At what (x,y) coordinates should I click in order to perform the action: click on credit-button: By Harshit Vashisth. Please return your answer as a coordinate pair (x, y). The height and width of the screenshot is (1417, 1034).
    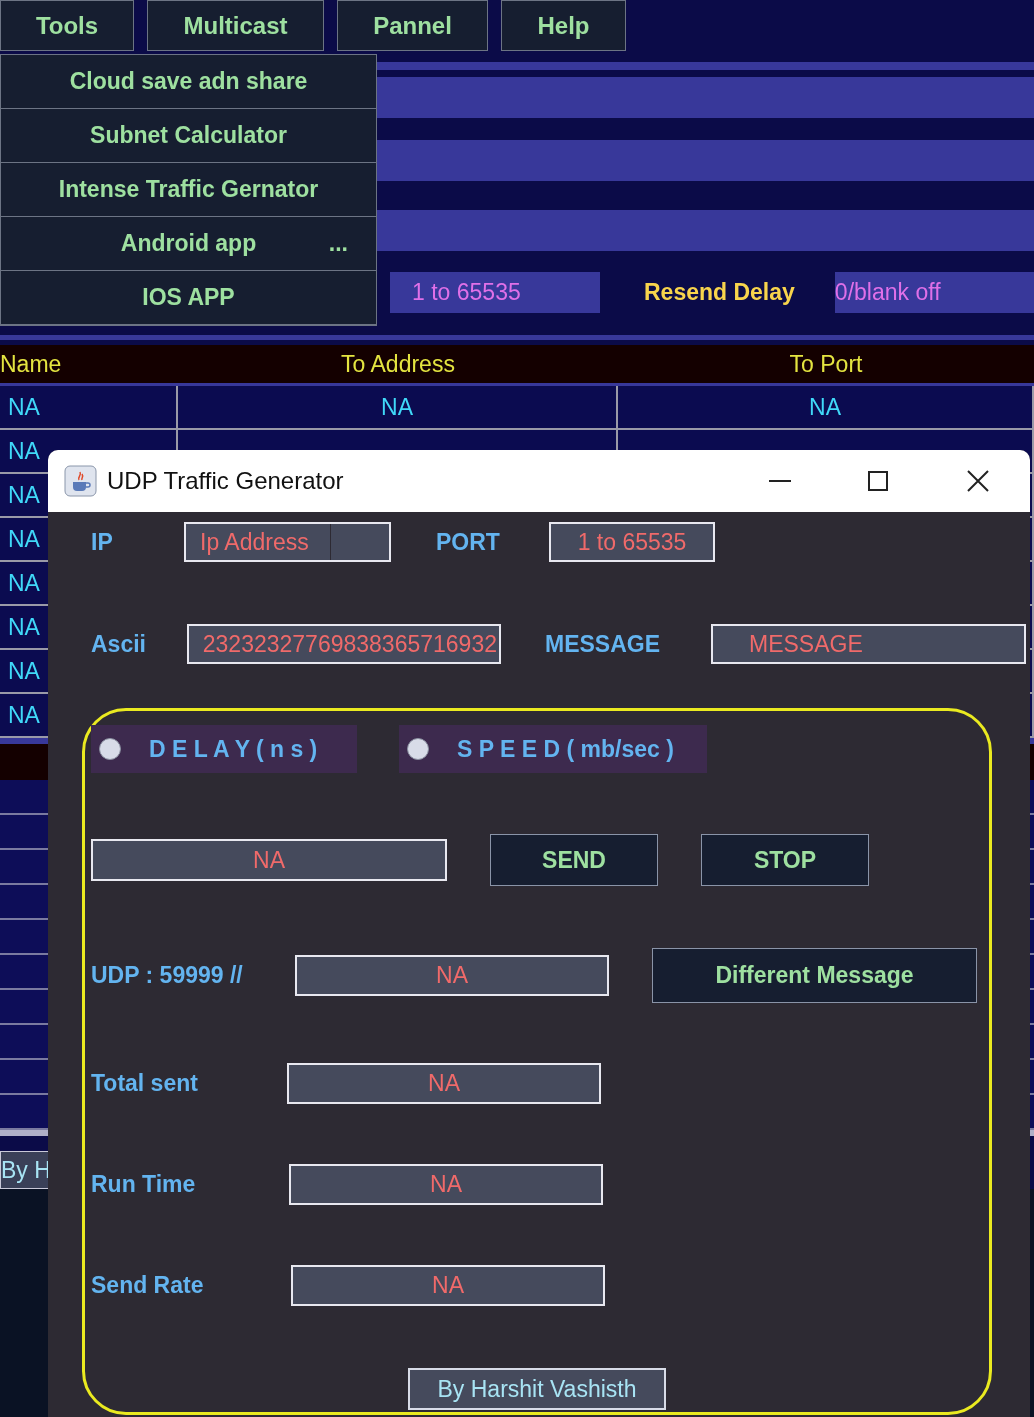
    Looking at the image, I should click on (537, 1389).